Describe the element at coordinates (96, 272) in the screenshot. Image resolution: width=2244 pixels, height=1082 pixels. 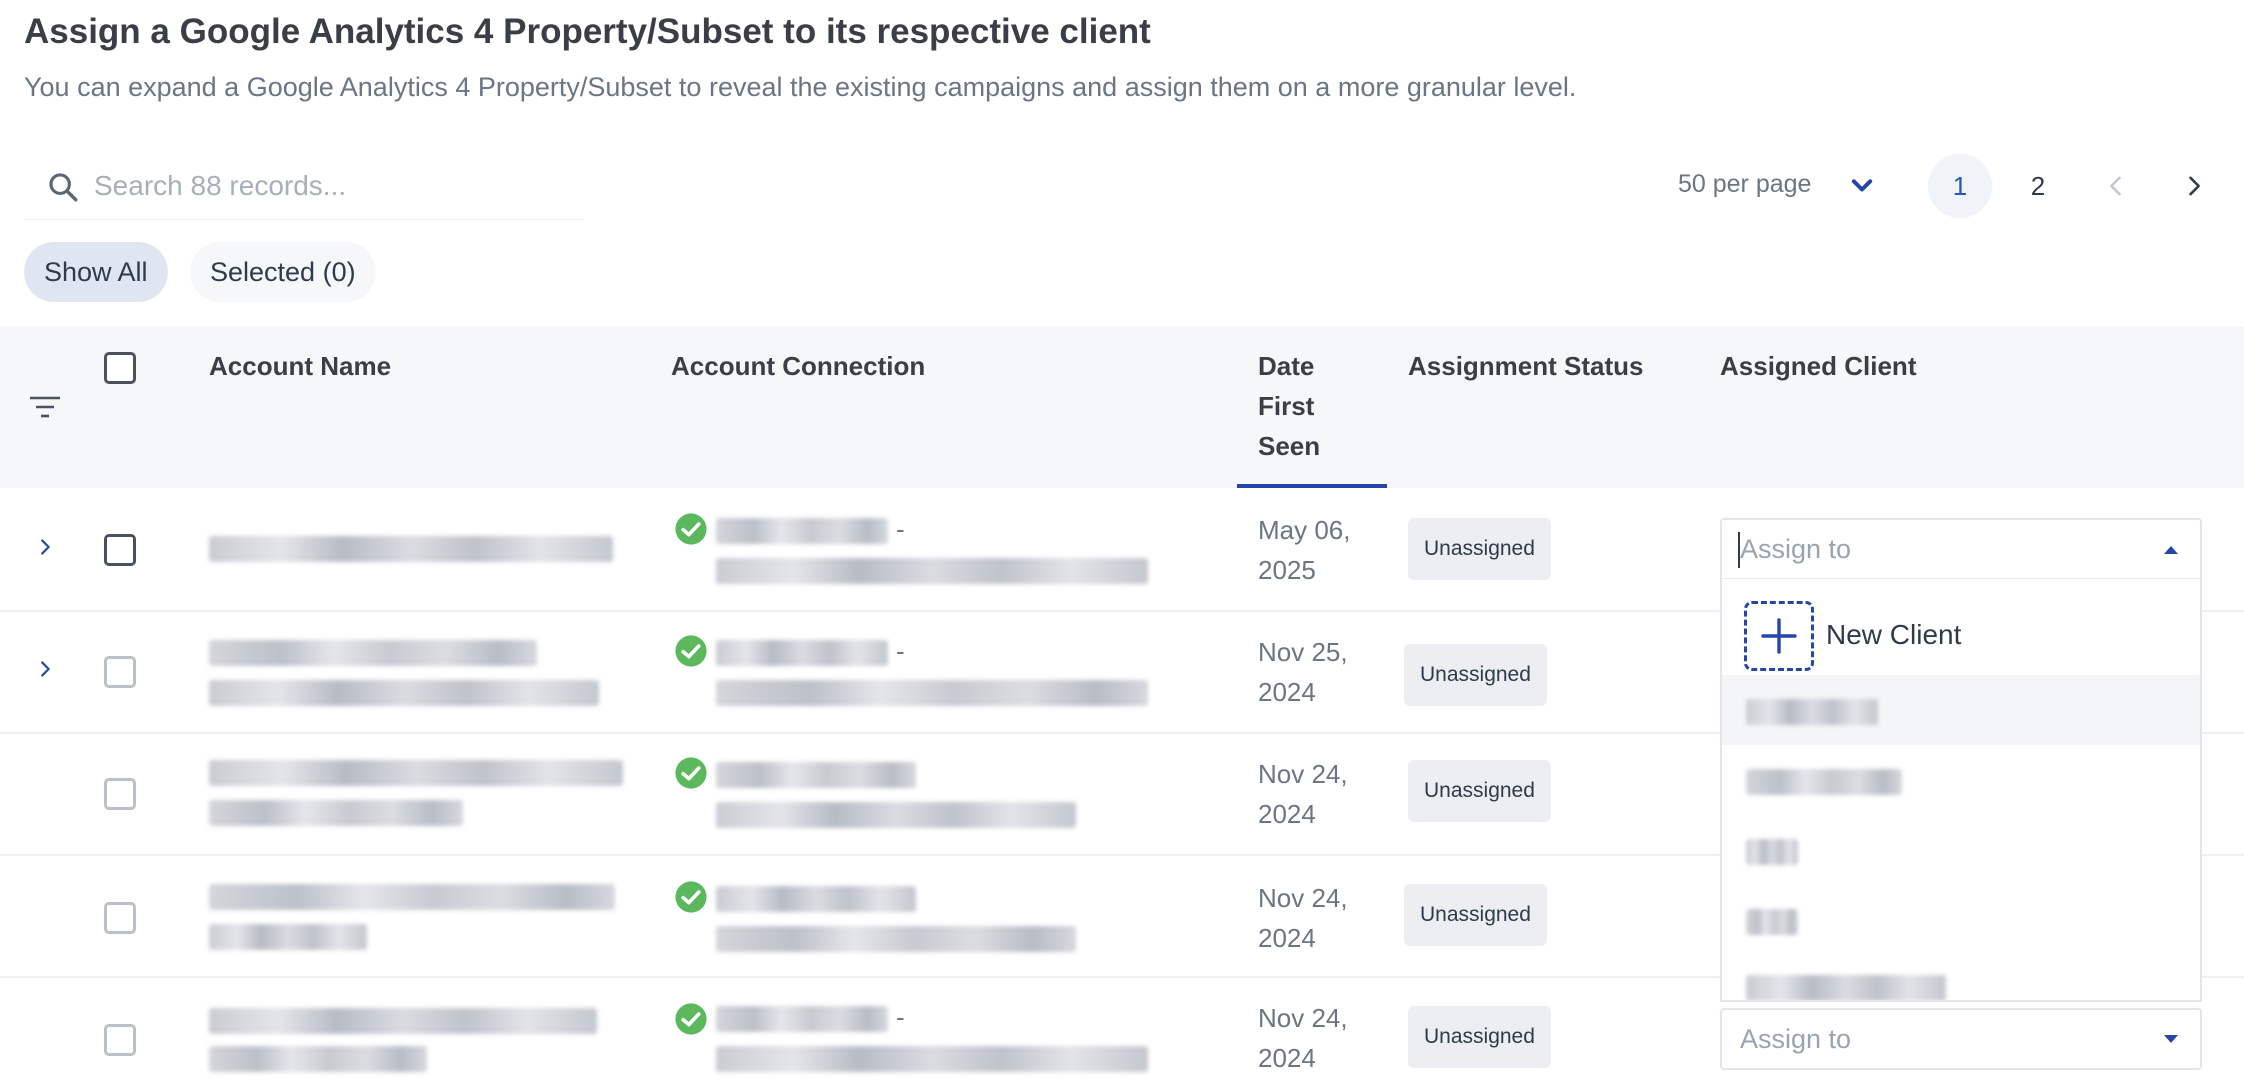
I see `show-all-chip: Show All` at that location.